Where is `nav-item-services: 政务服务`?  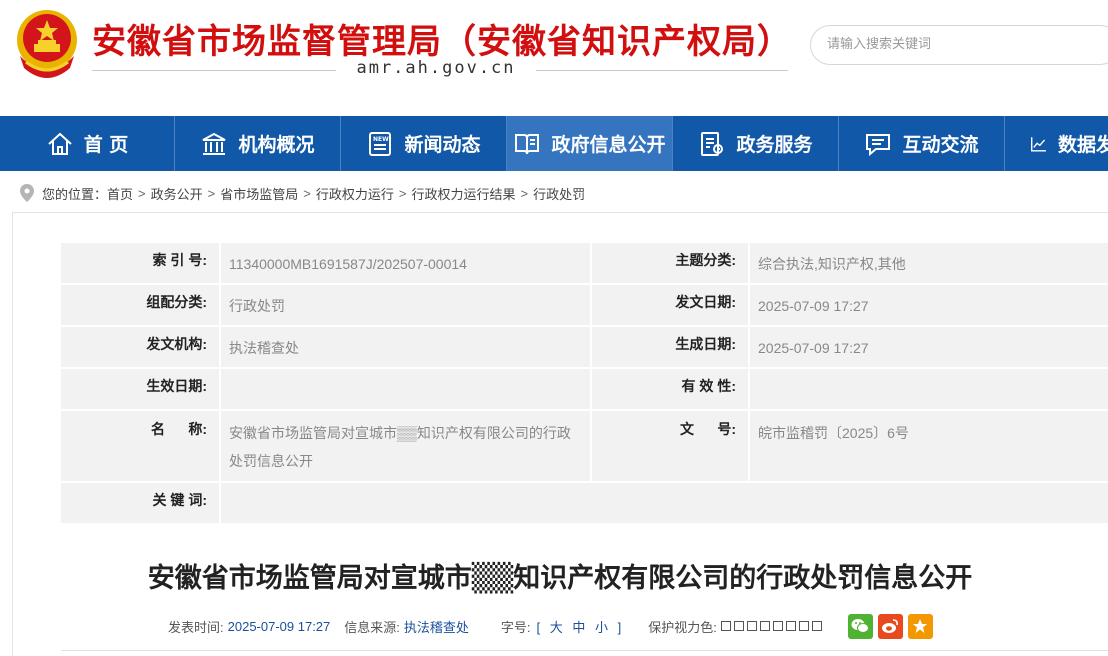 nav-item-services: 政务服务 is located at coordinates (756, 143).